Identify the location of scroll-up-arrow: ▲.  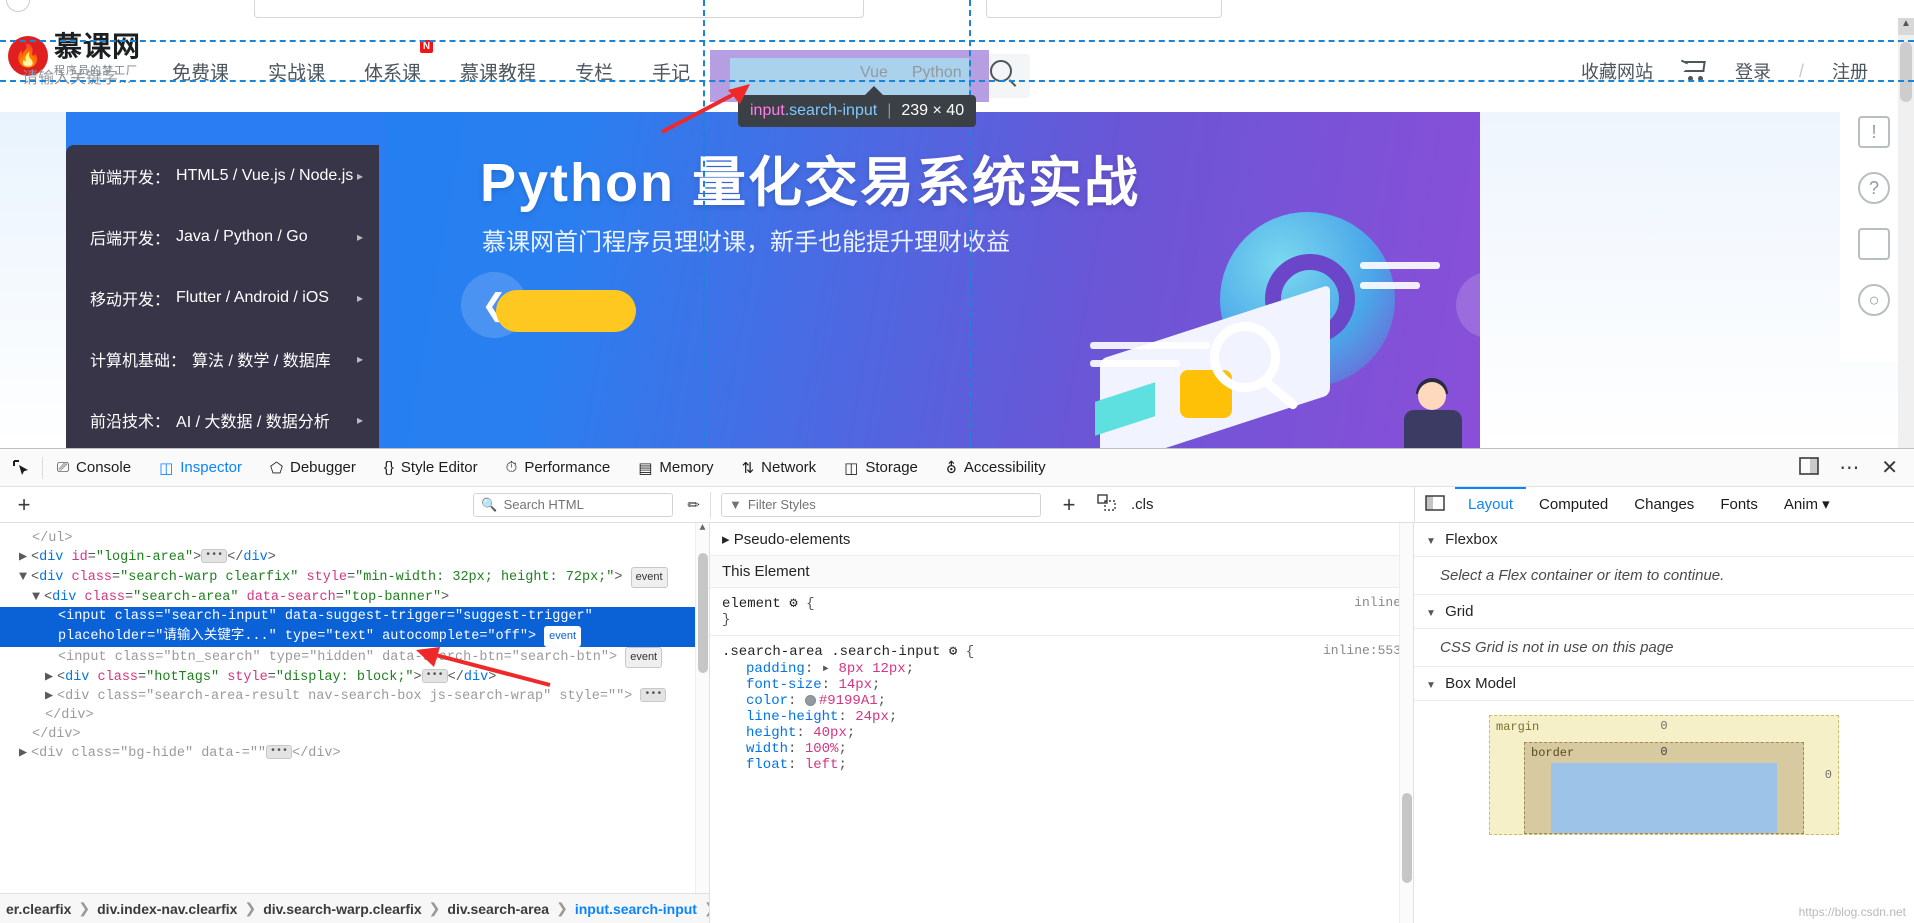
(1906, 26).